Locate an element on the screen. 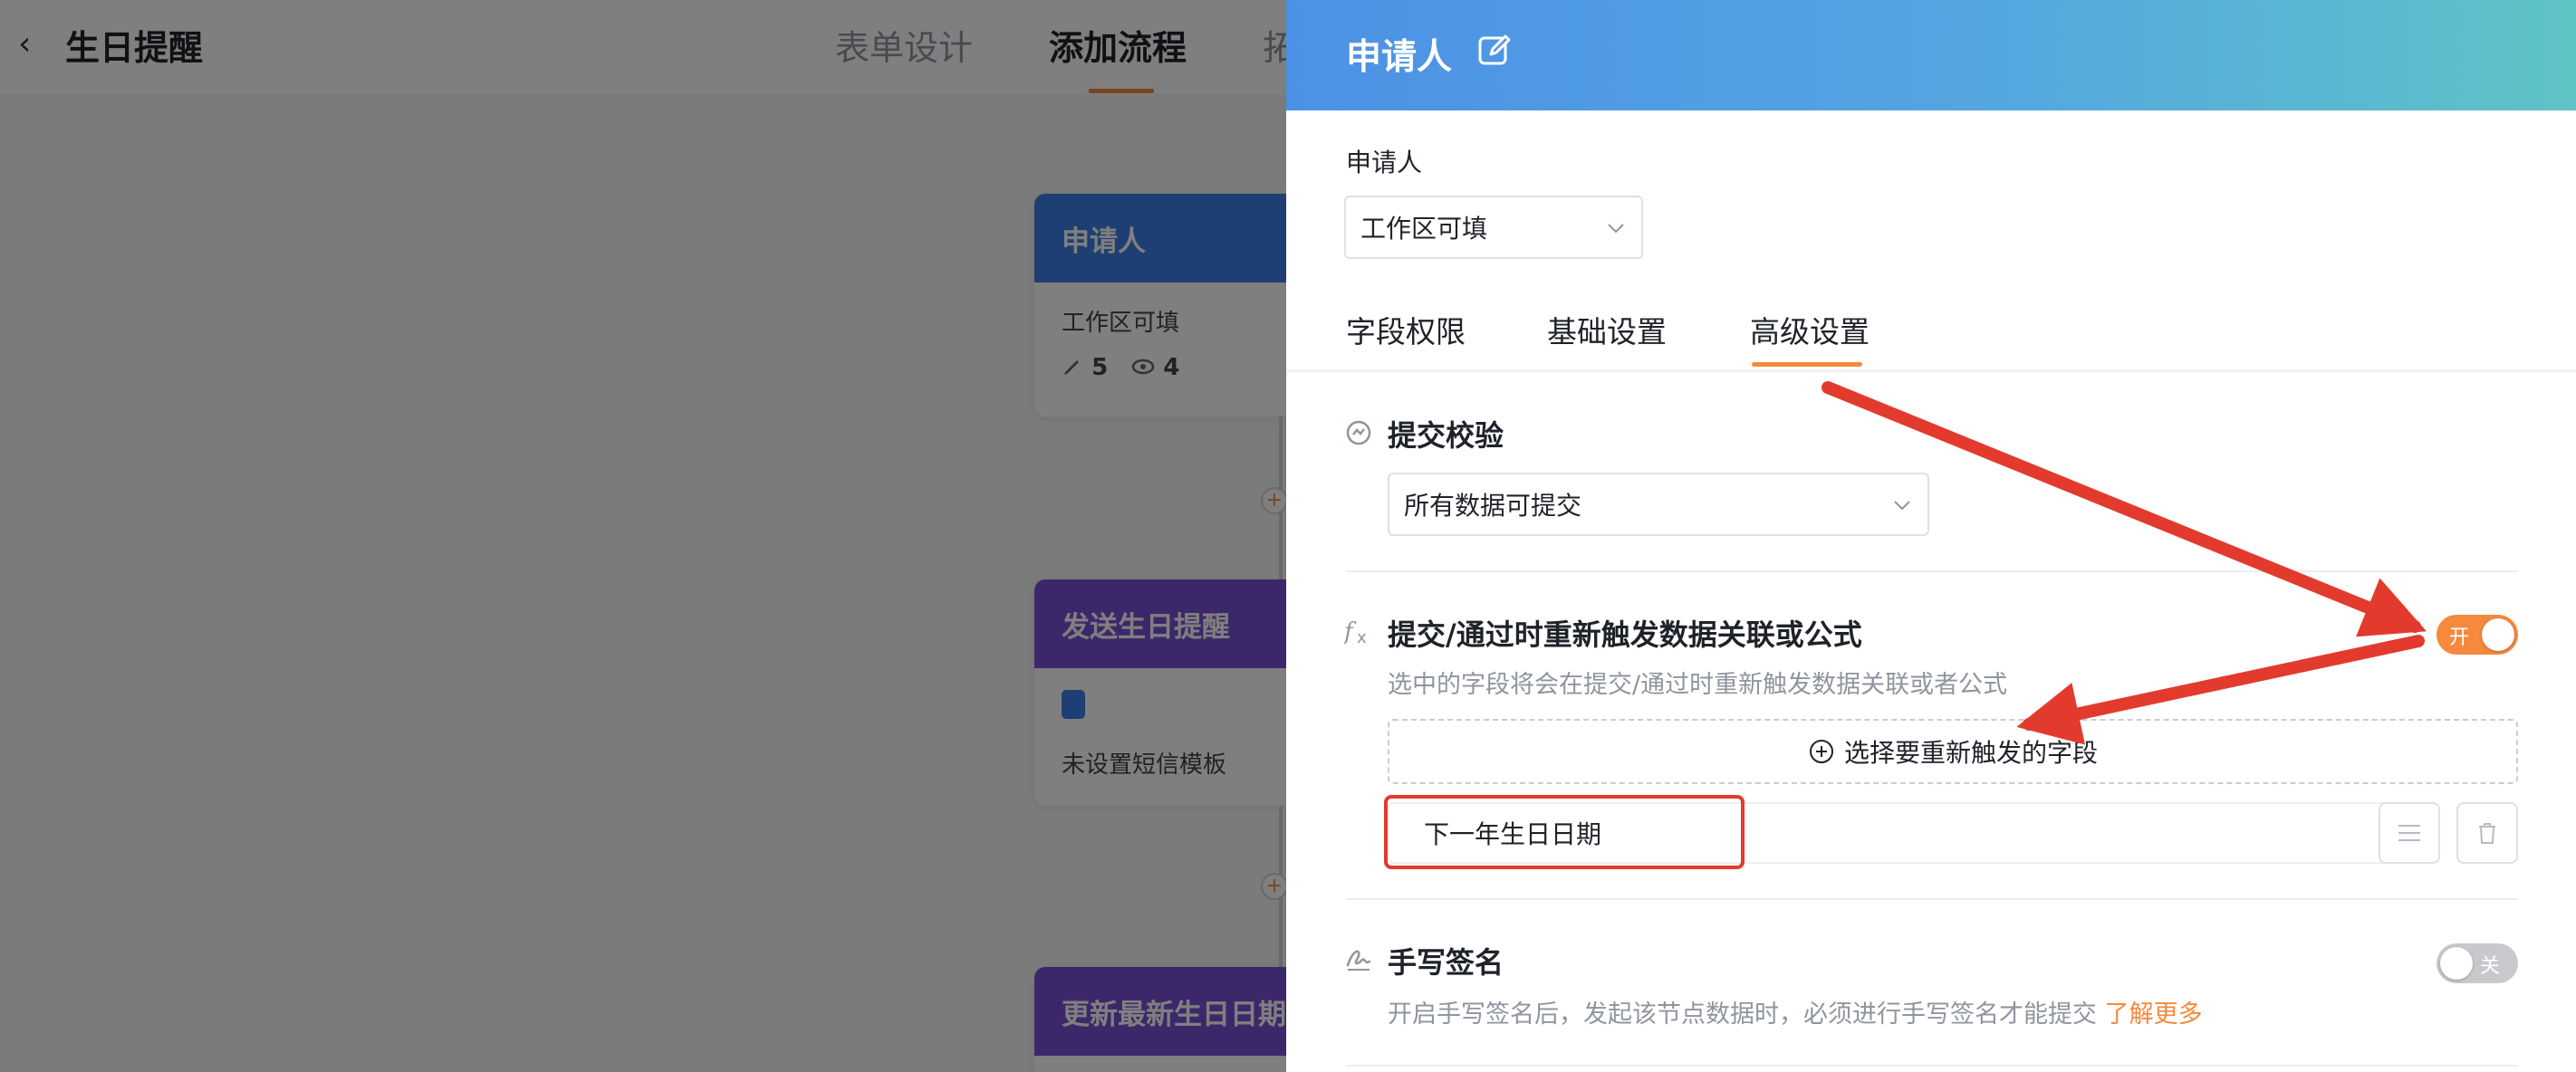 The height and width of the screenshot is (1072, 2576). drawer-title: 申请人 is located at coordinates (1399, 57).